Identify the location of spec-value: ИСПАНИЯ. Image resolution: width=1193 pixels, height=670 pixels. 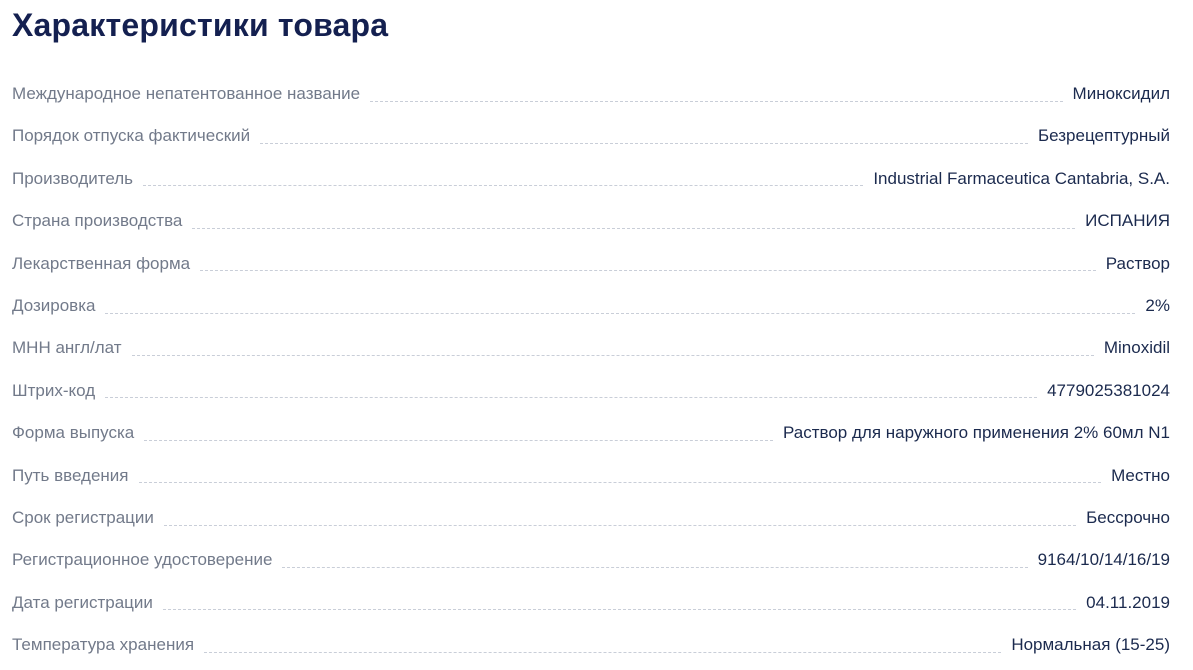
(1127, 221).